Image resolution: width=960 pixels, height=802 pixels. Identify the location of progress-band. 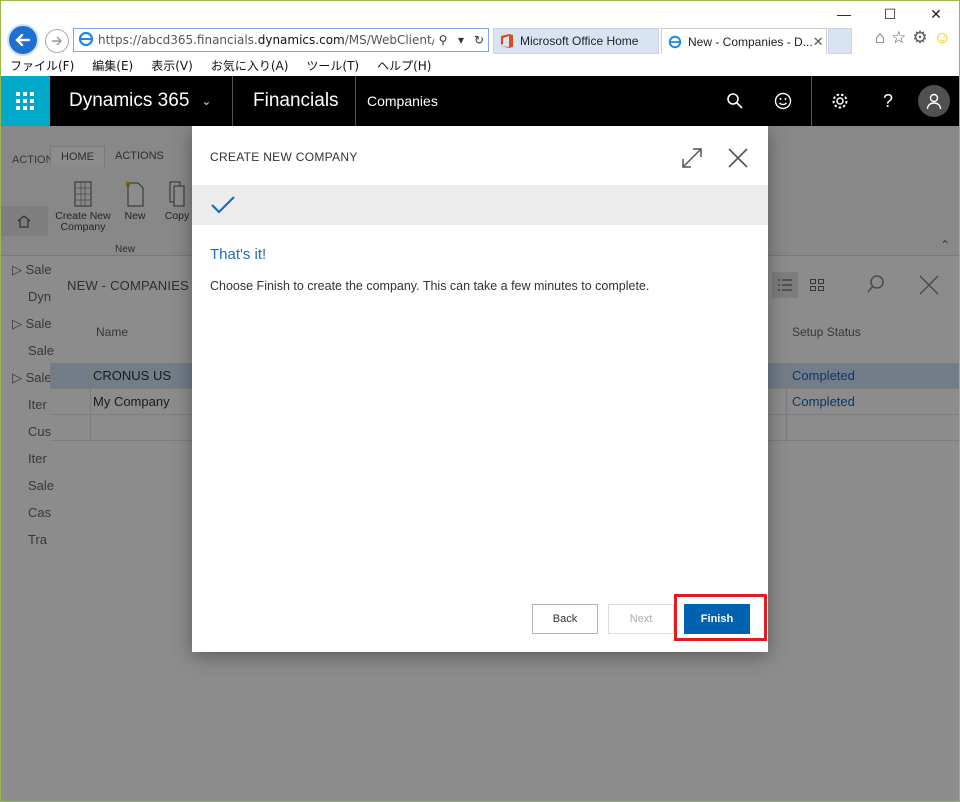
(480, 205).